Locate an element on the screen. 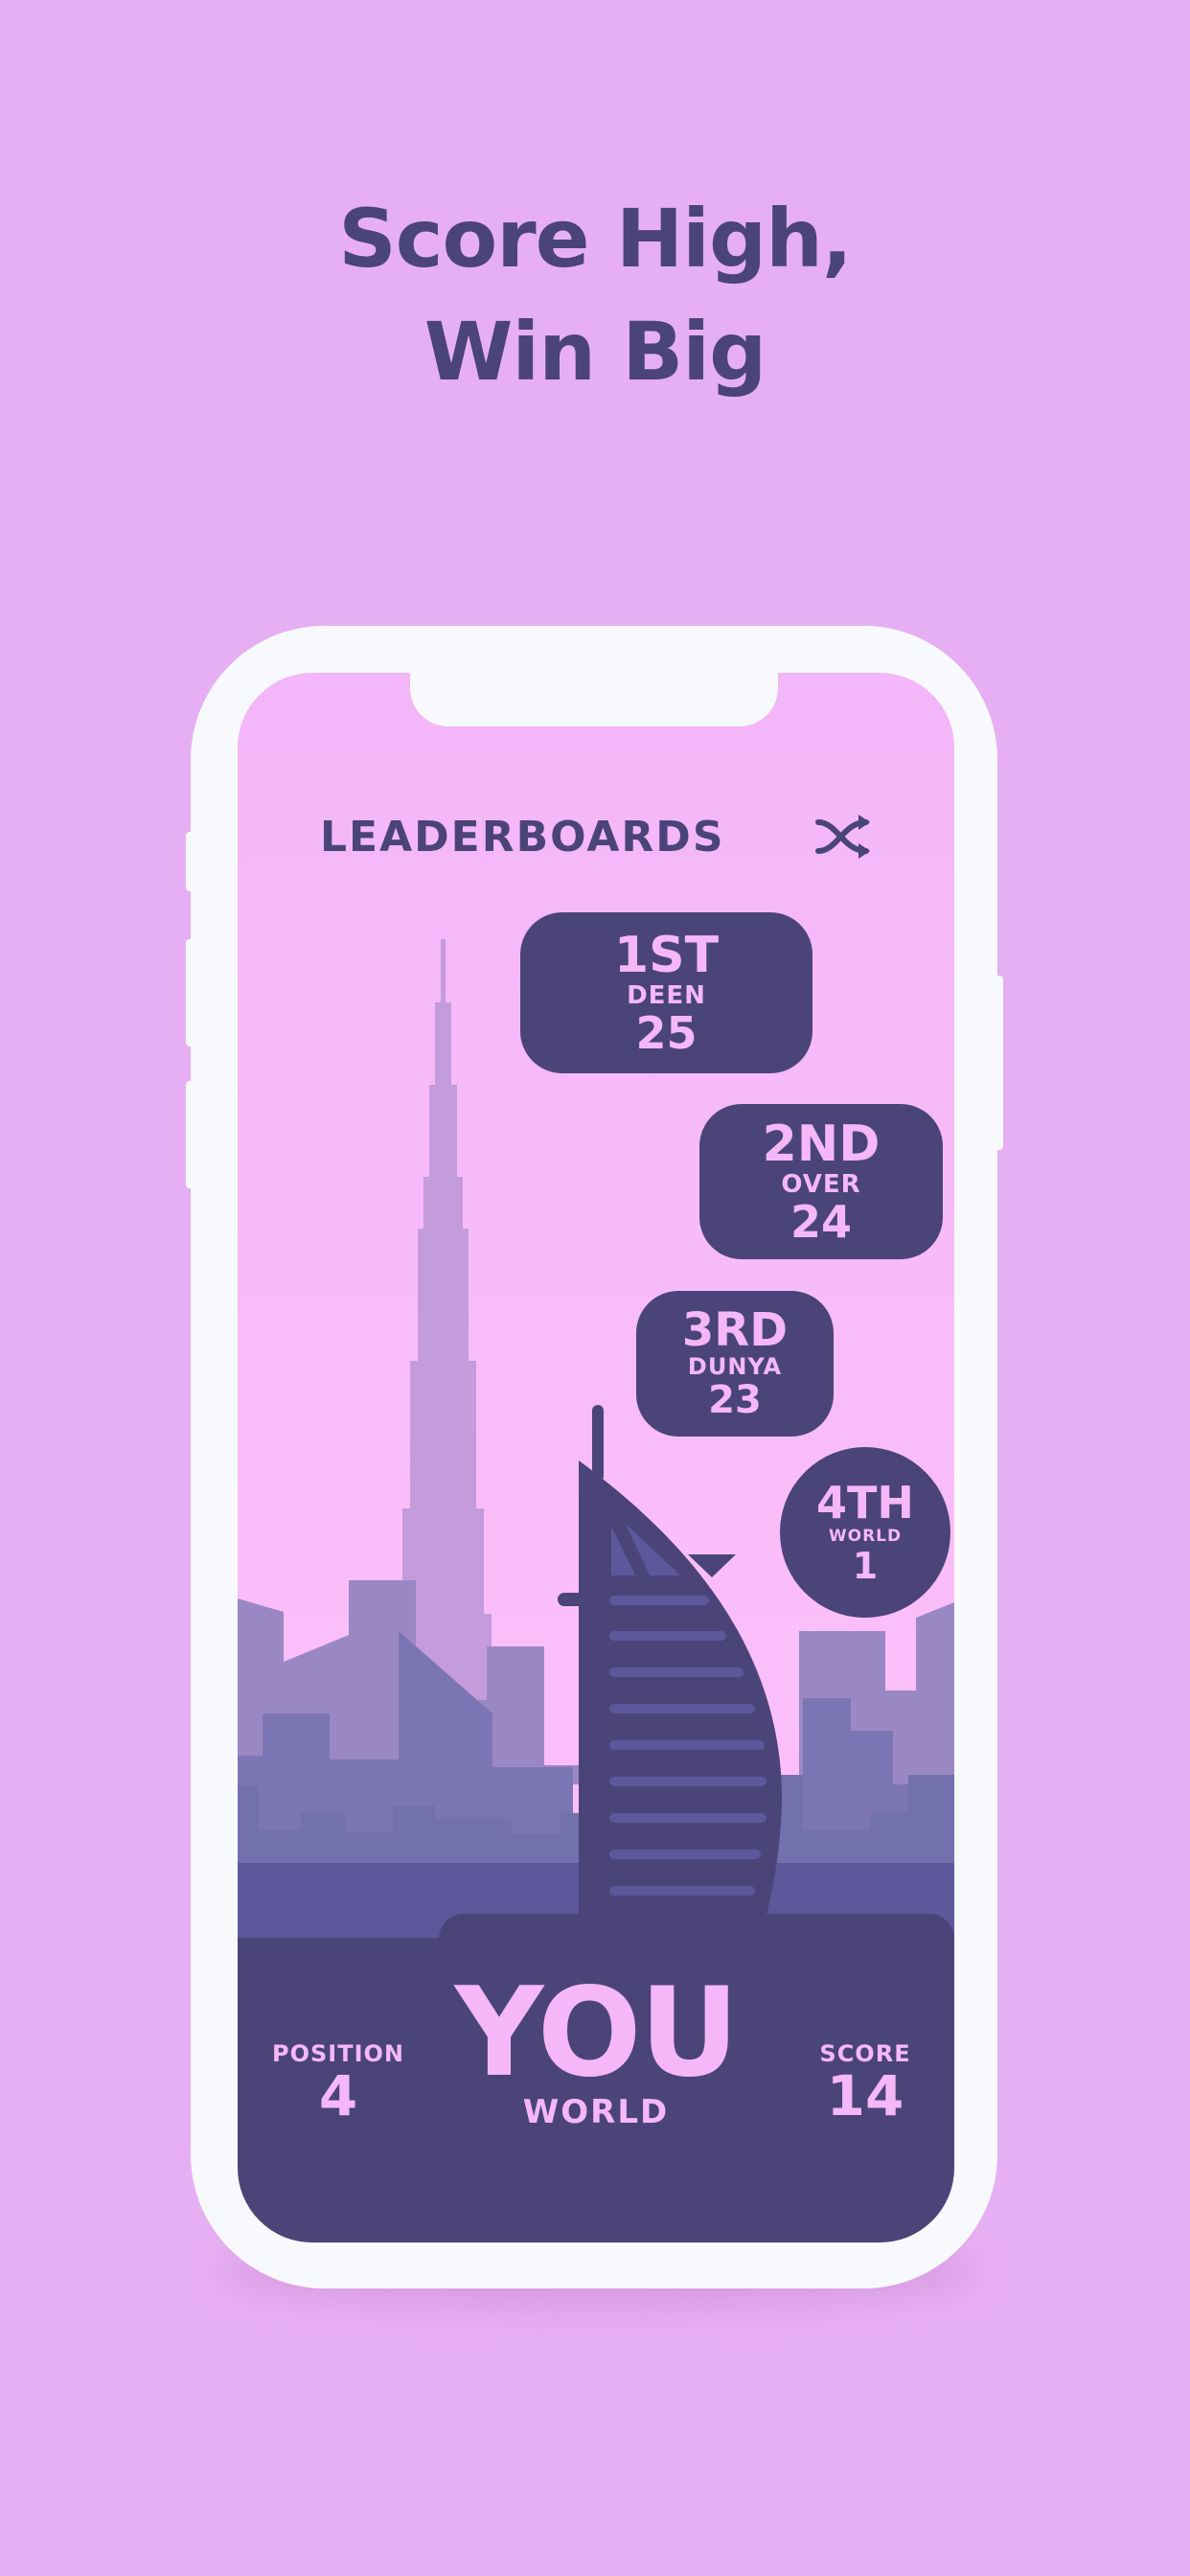 The image size is (1190, 2576). position-stat: POSITION 4 is located at coordinates (338, 2082).